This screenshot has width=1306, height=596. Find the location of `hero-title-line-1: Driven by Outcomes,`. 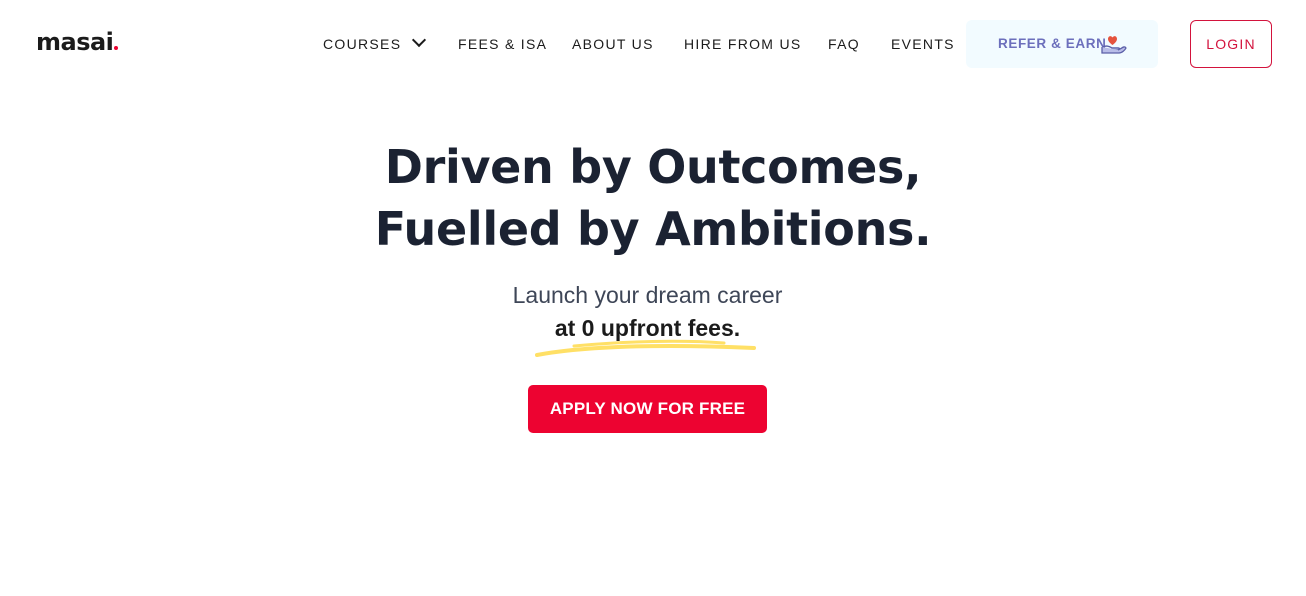

hero-title-line-1: Driven by Outcomes, is located at coordinates (653, 167).